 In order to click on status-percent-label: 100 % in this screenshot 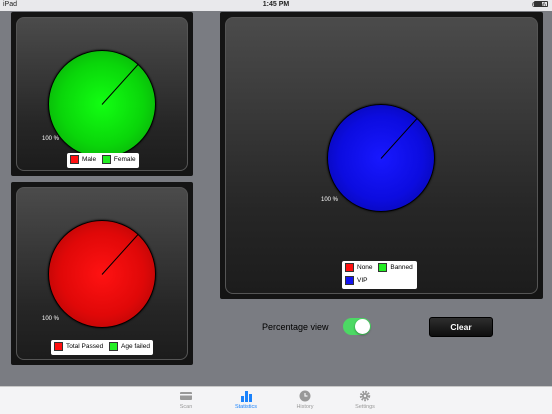, I will do `click(330, 200)`.